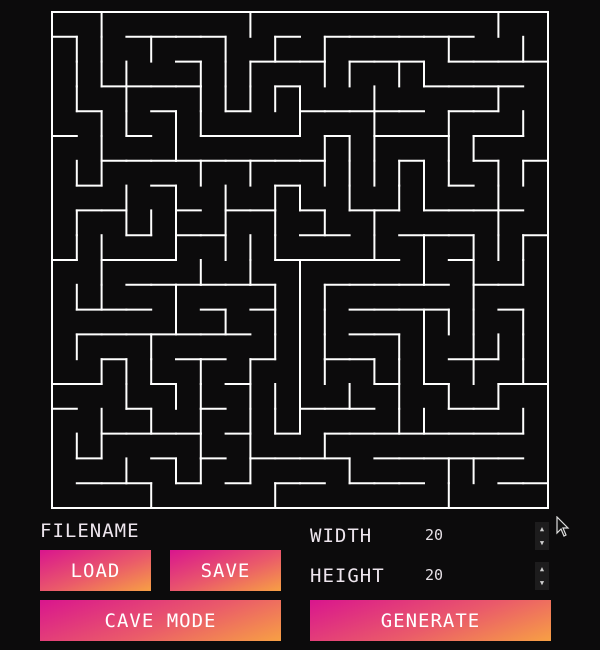  What do you see at coordinates (542, 576) in the screenshot?
I see `height-spinner: ▲ ▼` at bounding box center [542, 576].